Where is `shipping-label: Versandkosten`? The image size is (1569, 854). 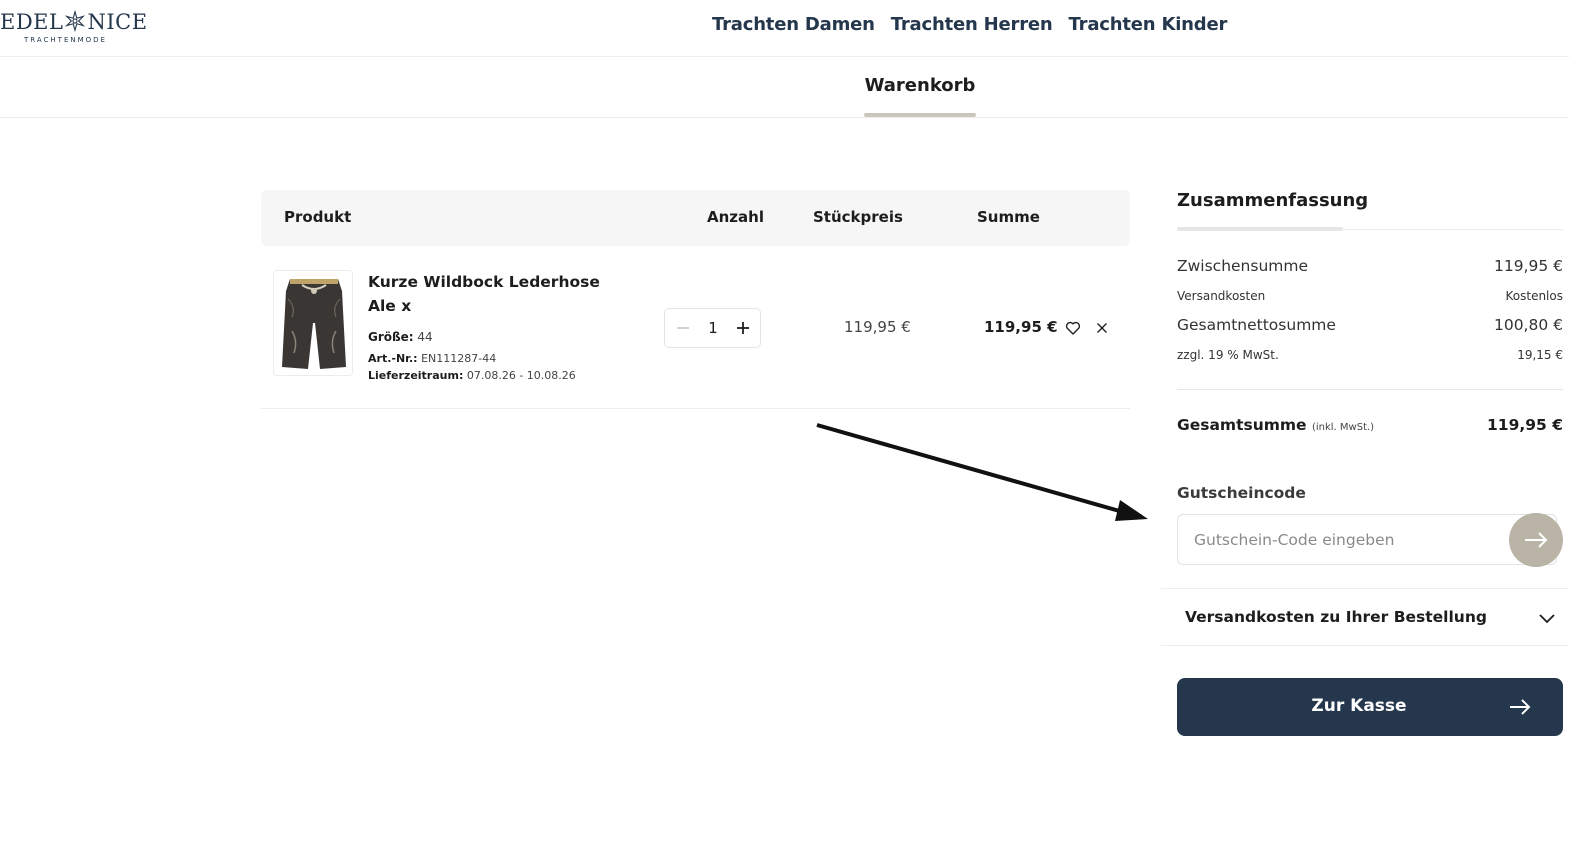
shipping-label: Versandkosten is located at coordinates (1221, 296).